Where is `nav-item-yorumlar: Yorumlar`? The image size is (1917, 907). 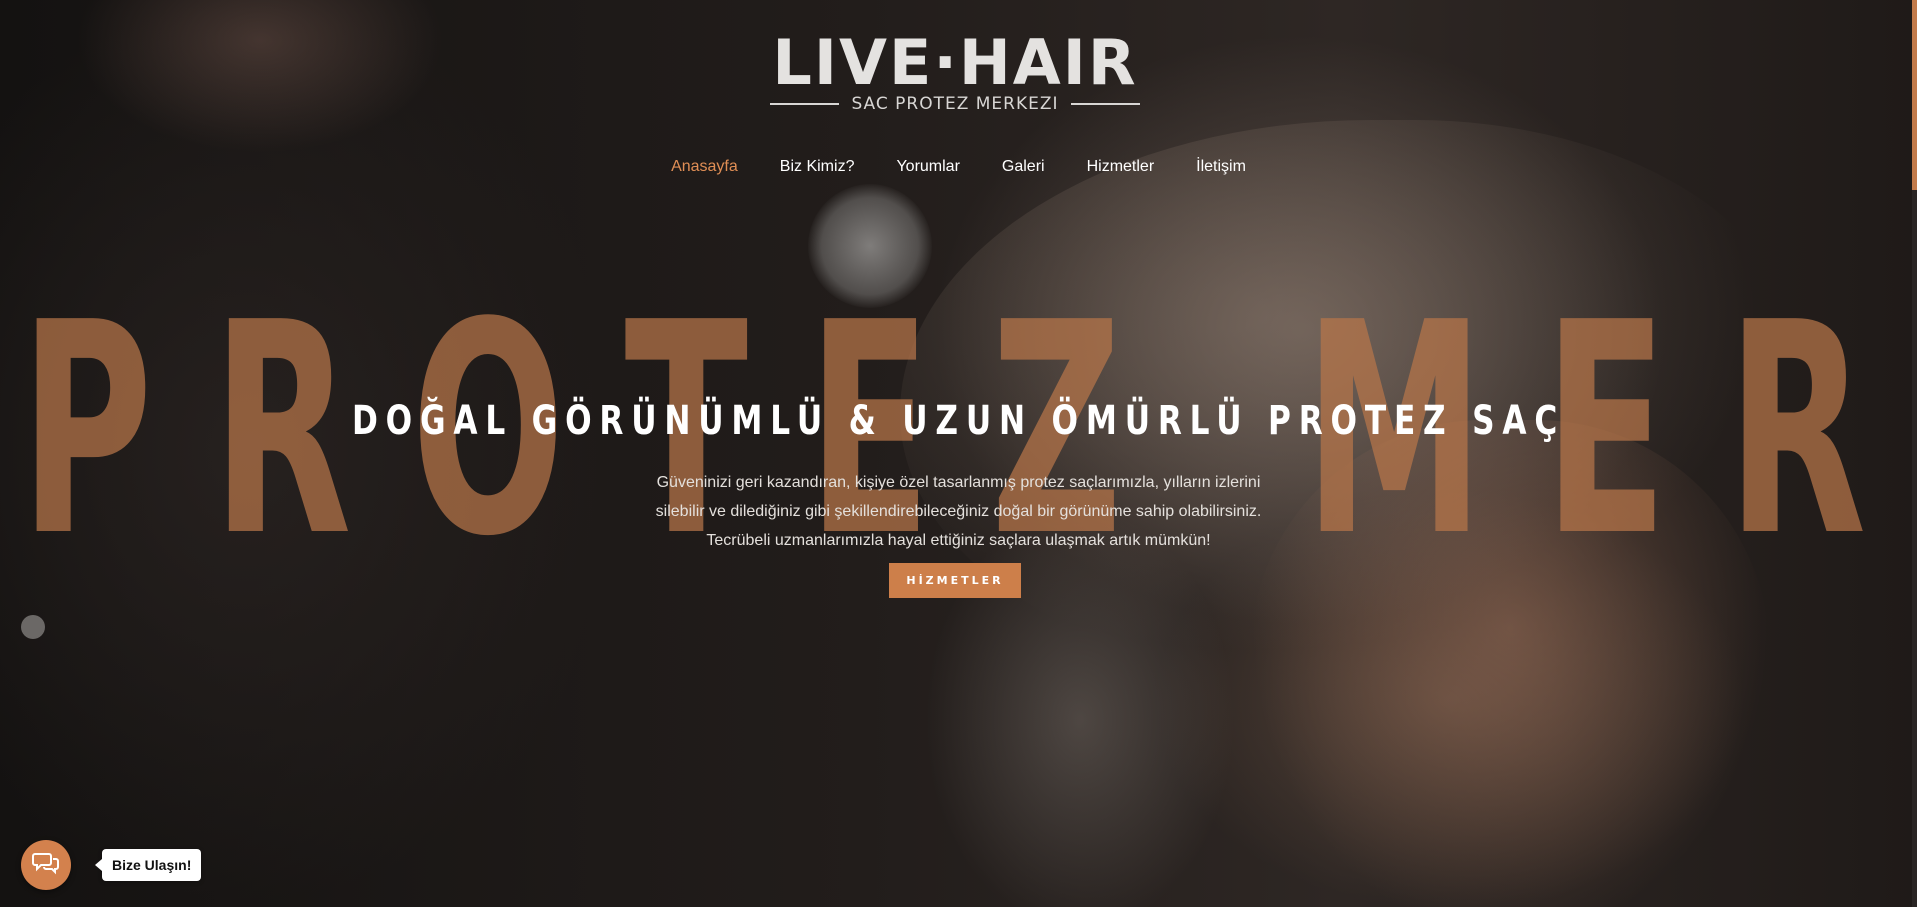
nav-item-yorumlar: Yorumlar is located at coordinates (927, 167).